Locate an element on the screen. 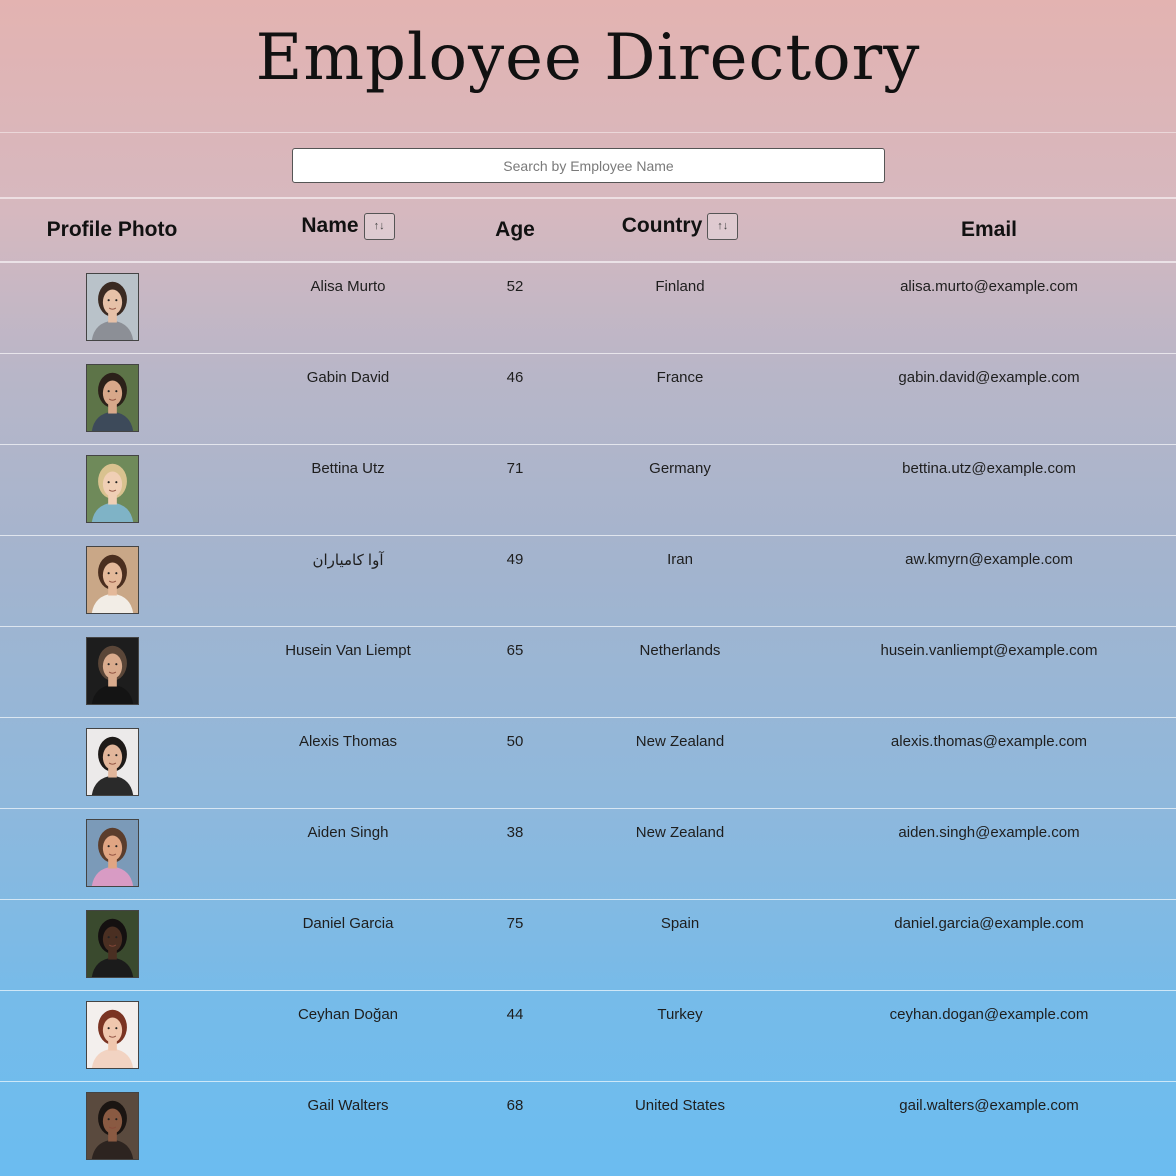 Image resolution: width=1176 pixels, height=1176 pixels. country-cell: Finland is located at coordinates (680, 286).